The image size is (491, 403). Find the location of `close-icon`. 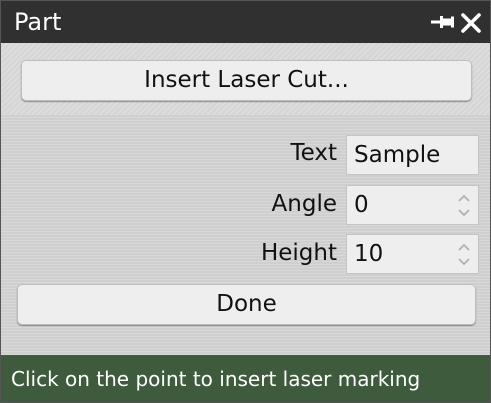

close-icon is located at coordinates (471, 23).